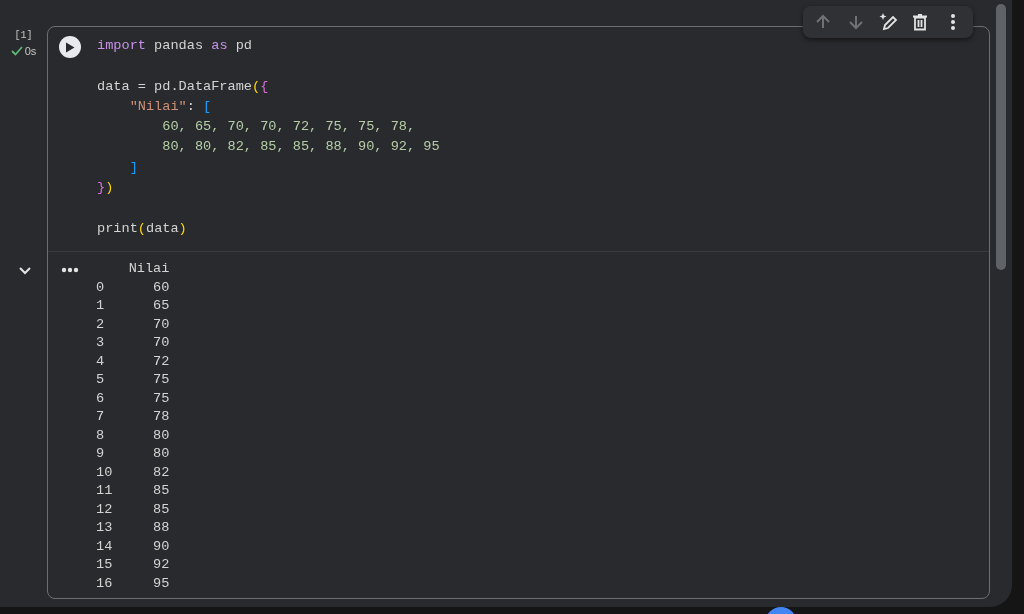 The width and height of the screenshot is (1024, 614). What do you see at coordinates (133, 509) in the screenshot?
I see `output-line: 12 85` at bounding box center [133, 509].